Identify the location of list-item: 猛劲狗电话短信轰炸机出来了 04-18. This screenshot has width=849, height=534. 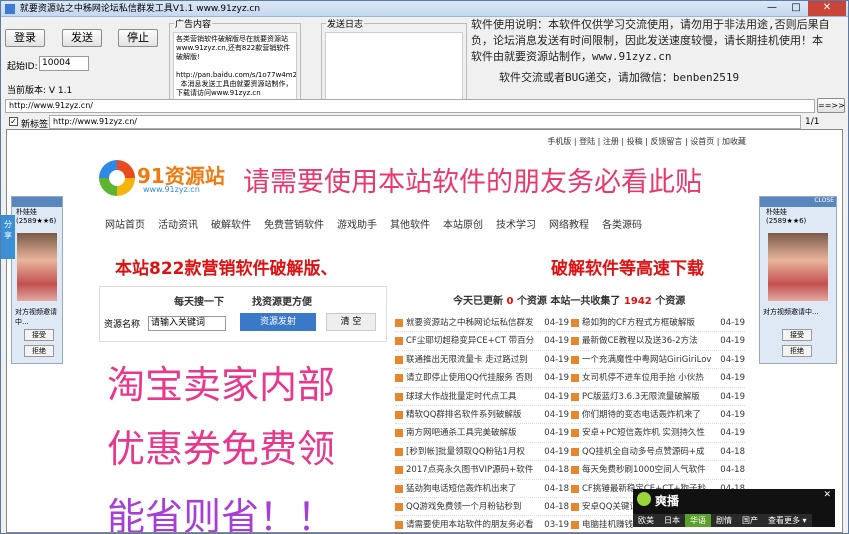
(482, 489).